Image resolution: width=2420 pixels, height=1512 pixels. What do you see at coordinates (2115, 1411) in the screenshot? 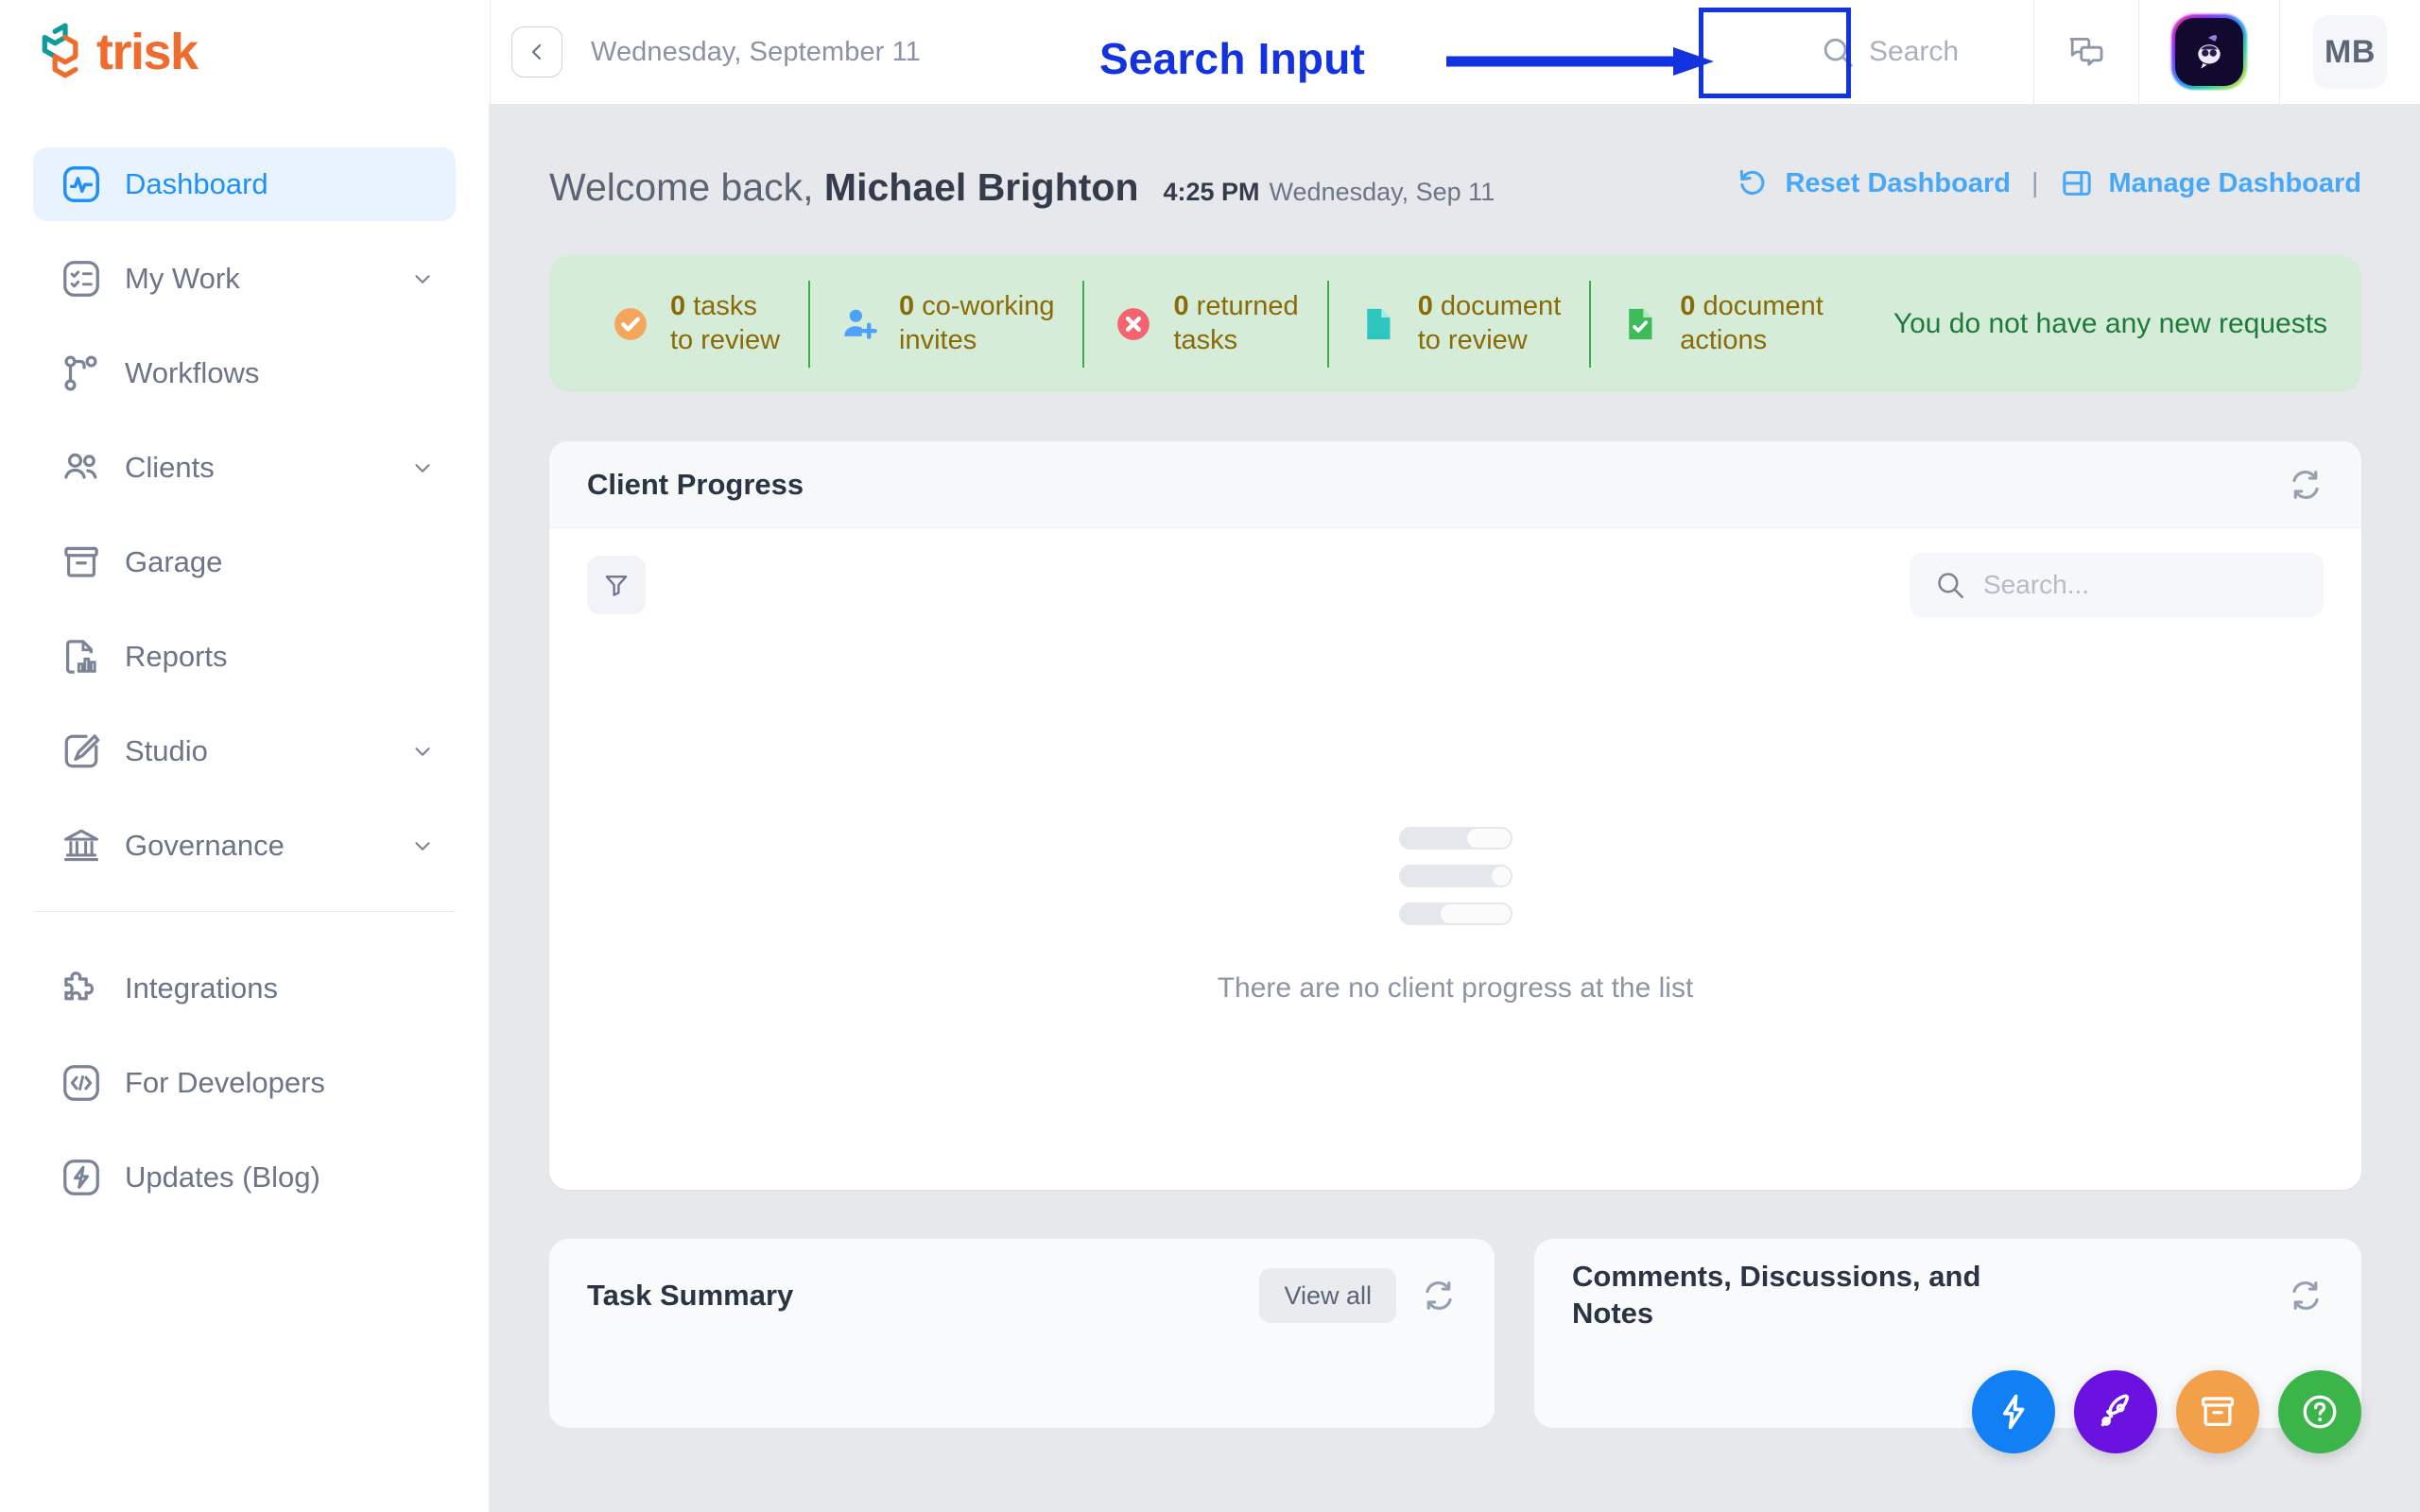
I see `fab-whats-new` at bounding box center [2115, 1411].